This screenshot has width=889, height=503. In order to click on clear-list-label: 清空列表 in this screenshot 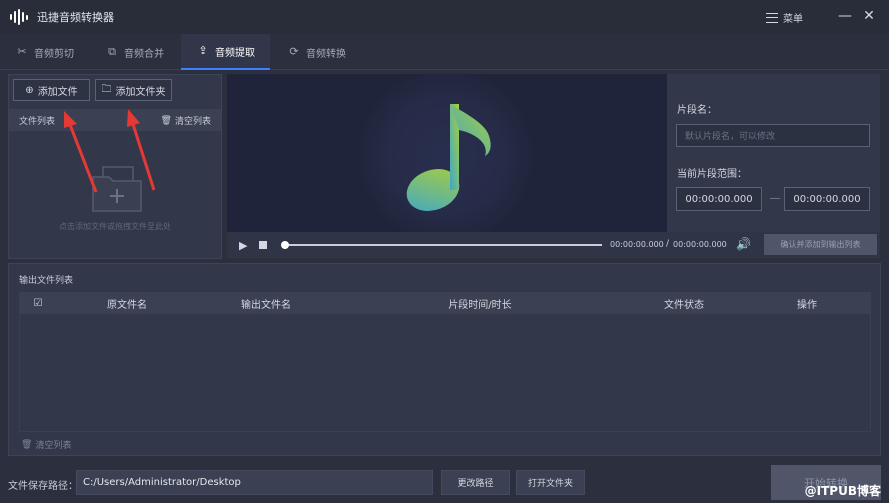, I will do `click(192, 122)`.